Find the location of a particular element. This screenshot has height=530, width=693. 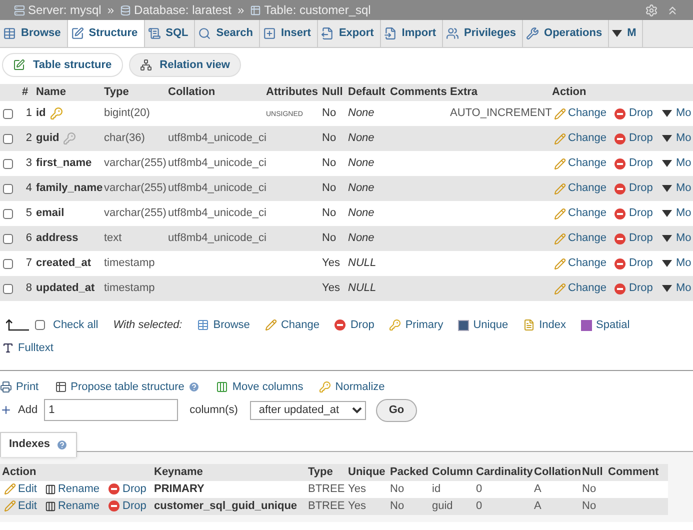

bulk-action-button: Browse is located at coordinates (223, 325).